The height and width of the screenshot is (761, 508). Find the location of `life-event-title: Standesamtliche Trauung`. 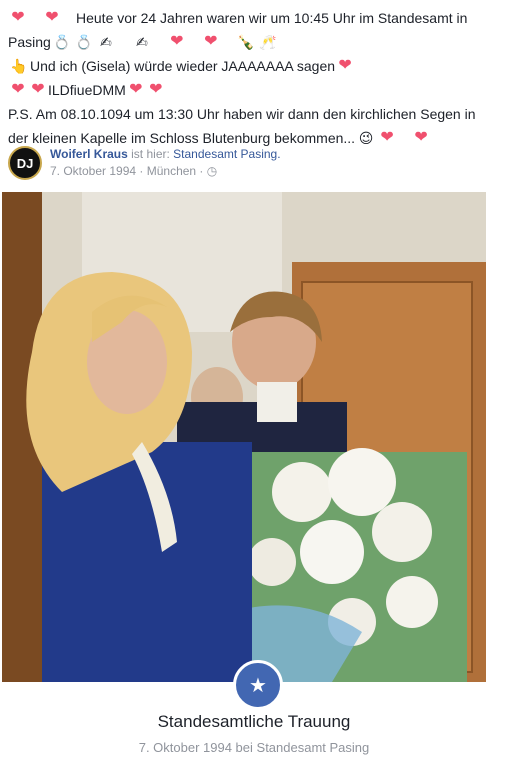

life-event-title: Standesamtliche Trauung is located at coordinates (254, 721).